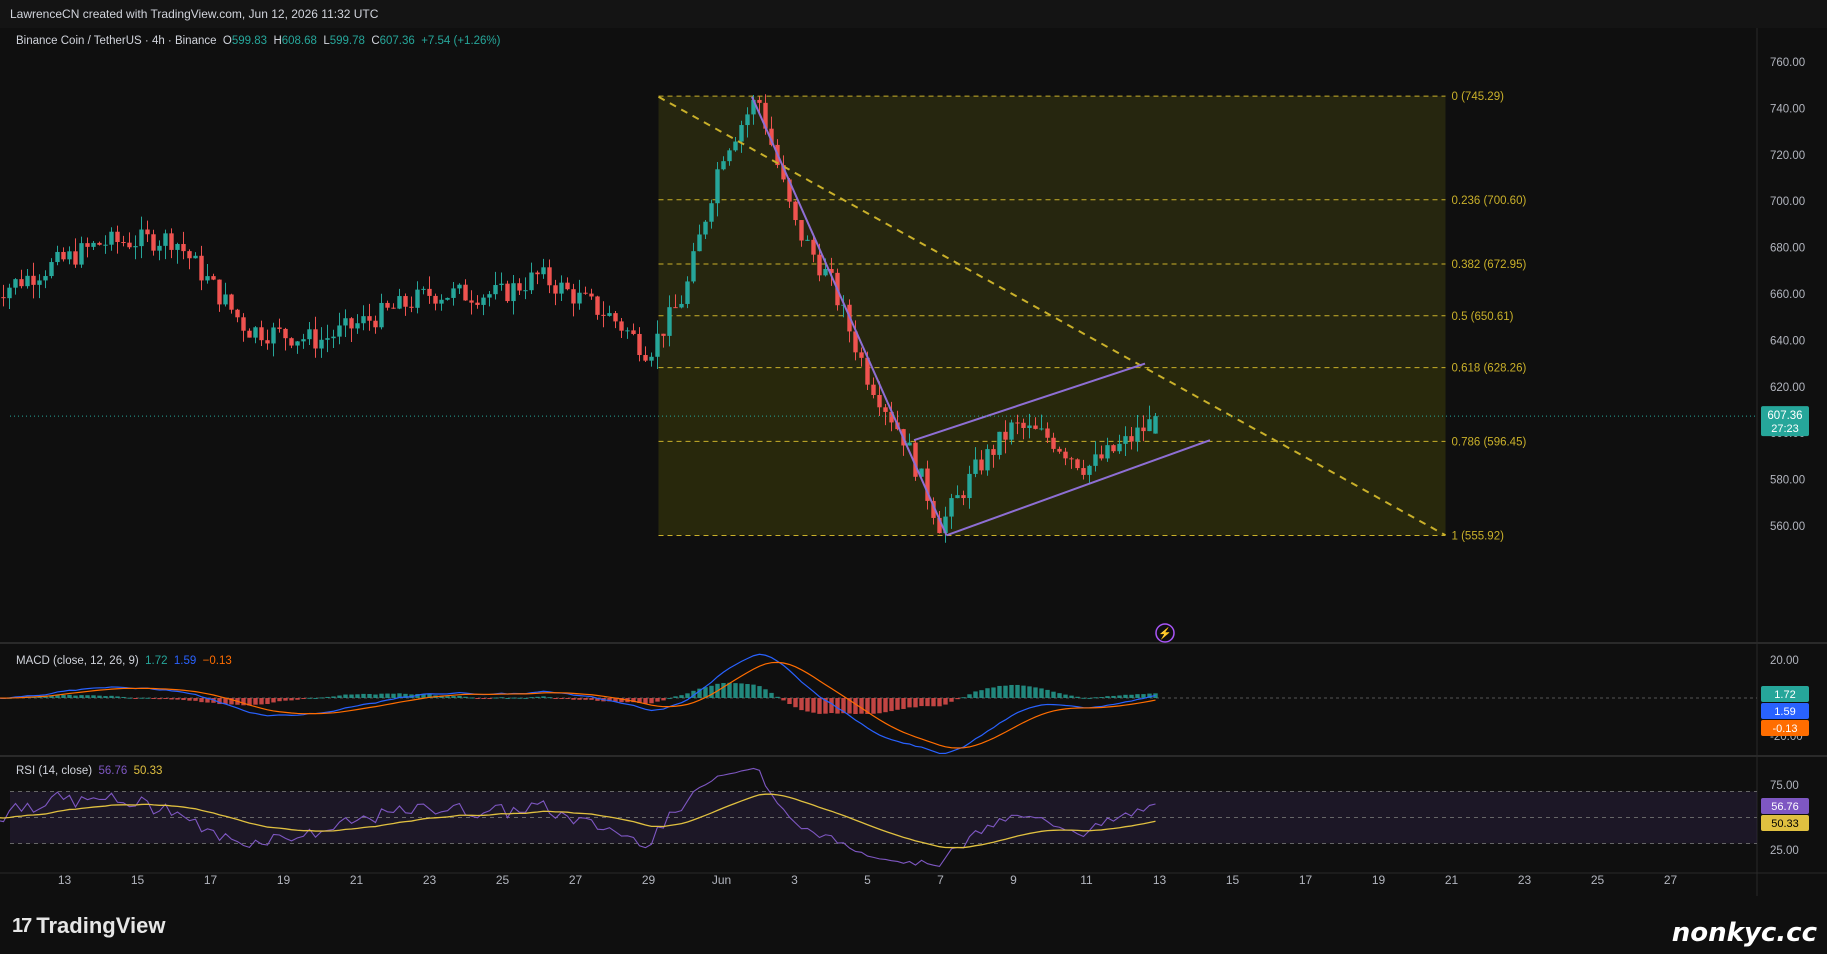  I want to click on macd-tag-value: -0.13, so click(1784, 729).